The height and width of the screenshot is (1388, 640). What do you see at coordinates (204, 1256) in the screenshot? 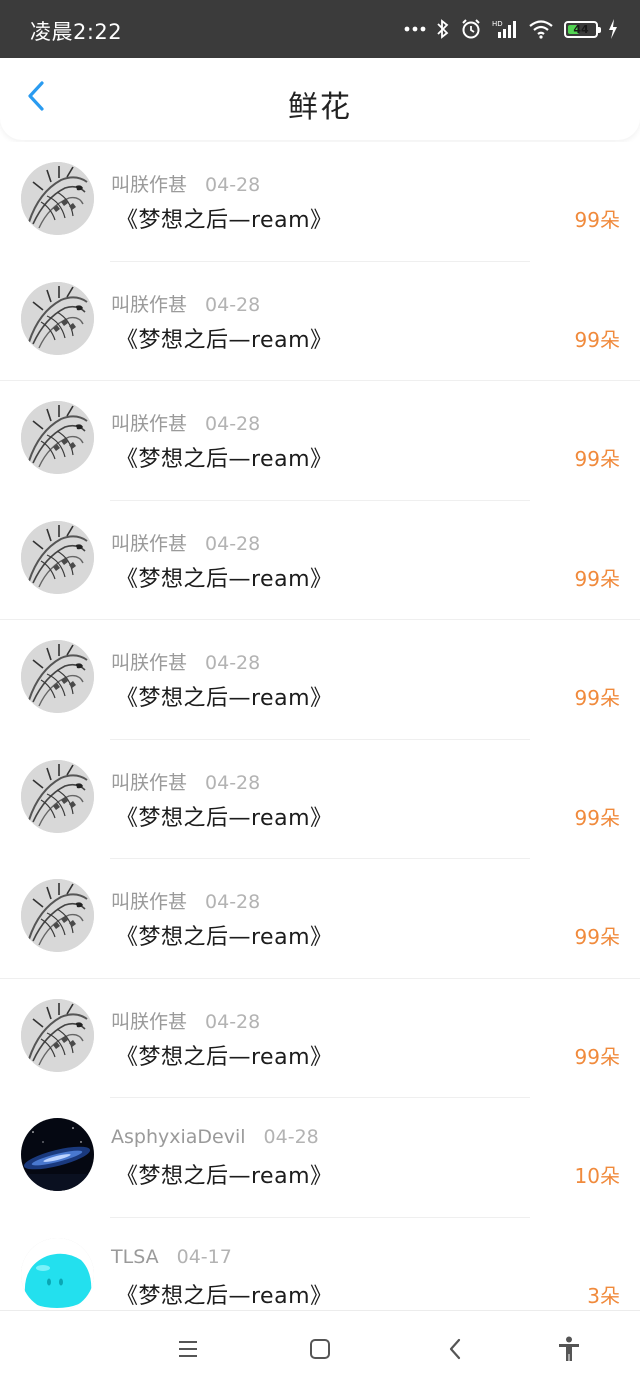
I see `send-date: 04-17` at bounding box center [204, 1256].